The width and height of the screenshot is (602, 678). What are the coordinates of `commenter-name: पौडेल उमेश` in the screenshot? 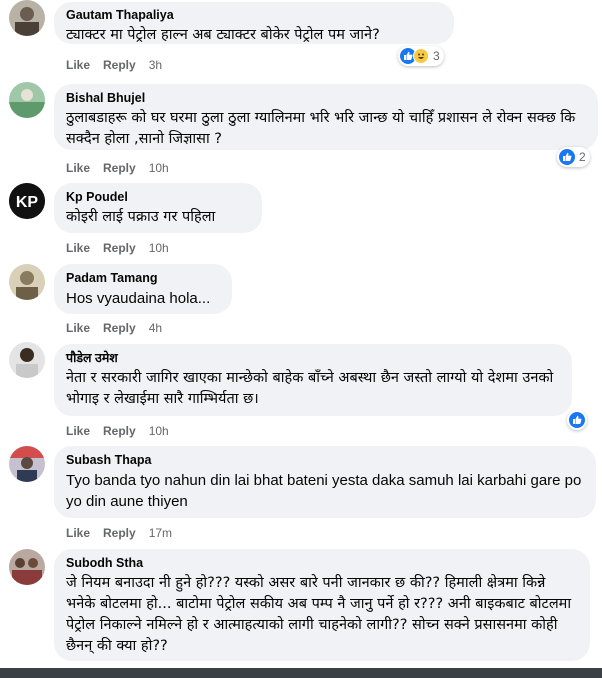 It's located at (313, 358).